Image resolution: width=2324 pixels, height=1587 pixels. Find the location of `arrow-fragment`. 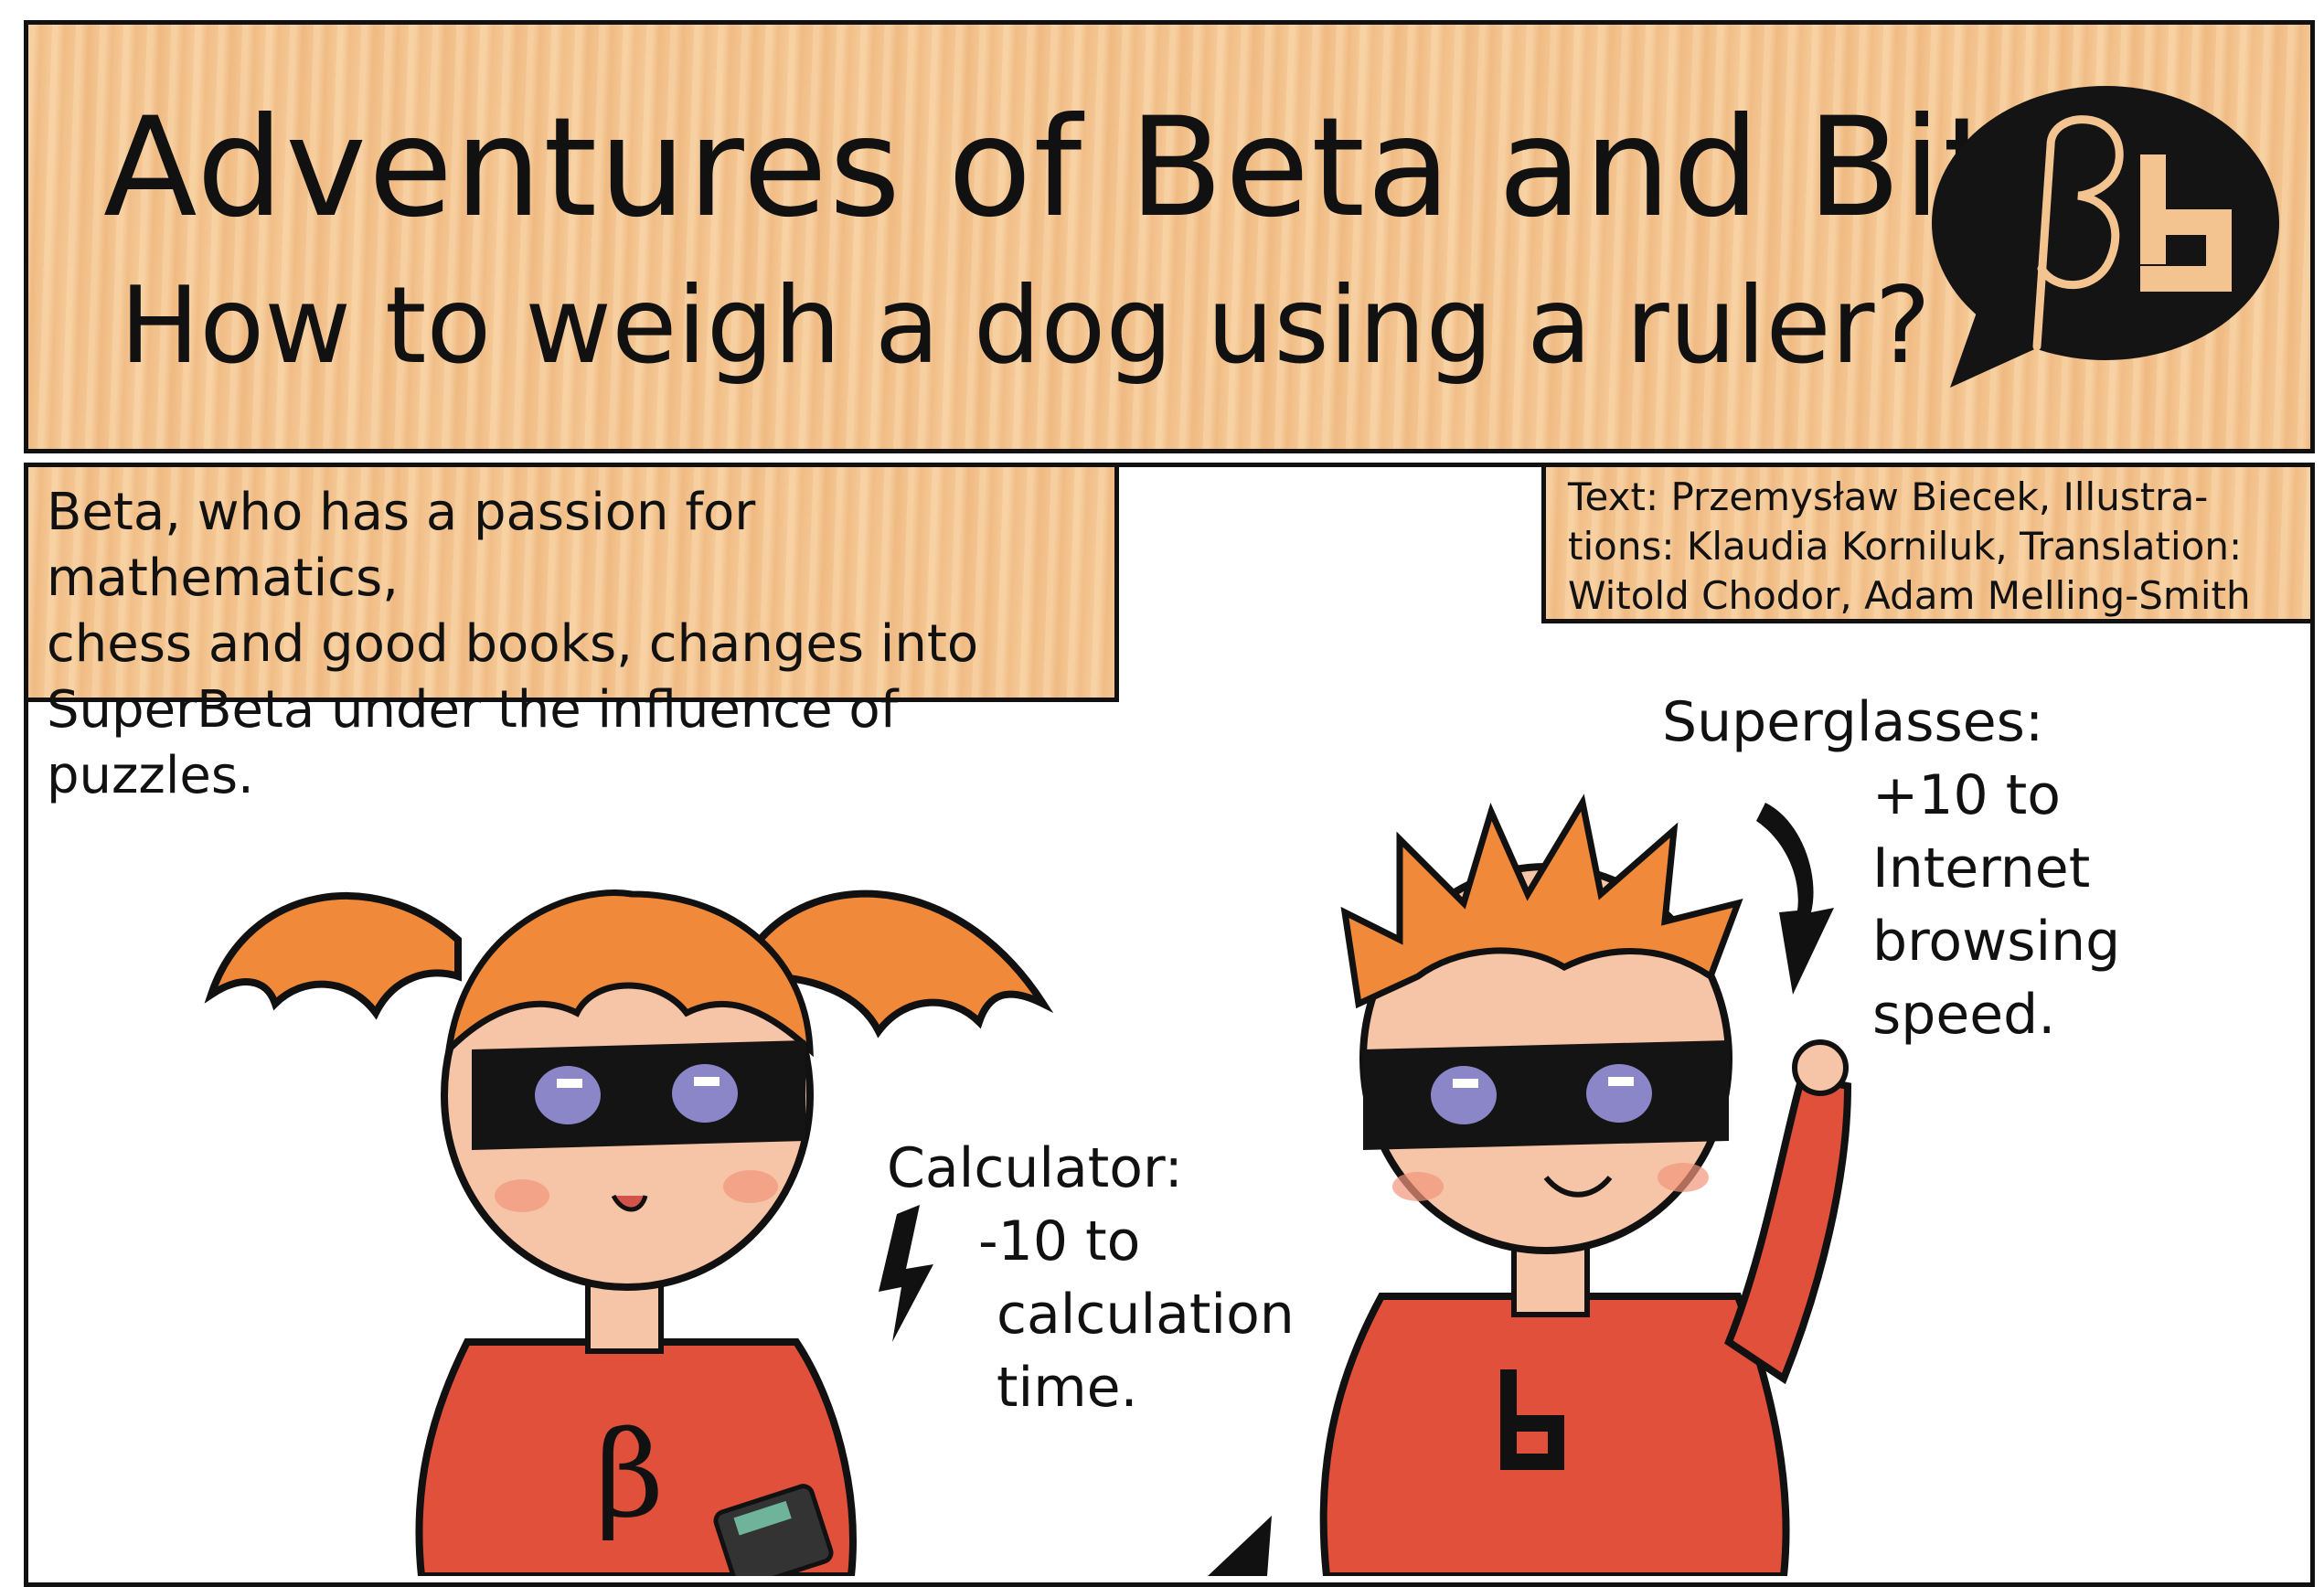

arrow-fragment is located at coordinates (1240, 1546).